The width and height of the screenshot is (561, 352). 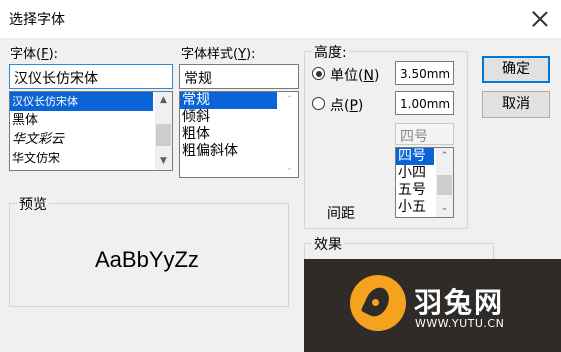 What do you see at coordinates (280, 19) in the screenshot?
I see `title-bar: 选择字体` at bounding box center [280, 19].